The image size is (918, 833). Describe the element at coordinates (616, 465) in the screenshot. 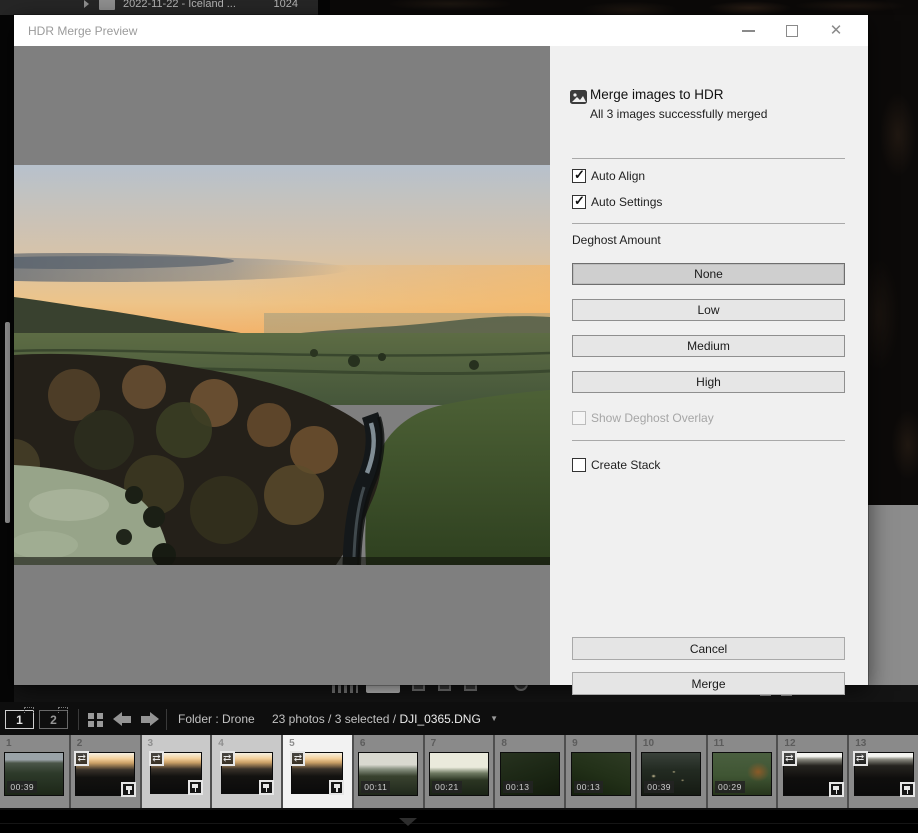

I see `create-stack-option: Create Stack` at that location.